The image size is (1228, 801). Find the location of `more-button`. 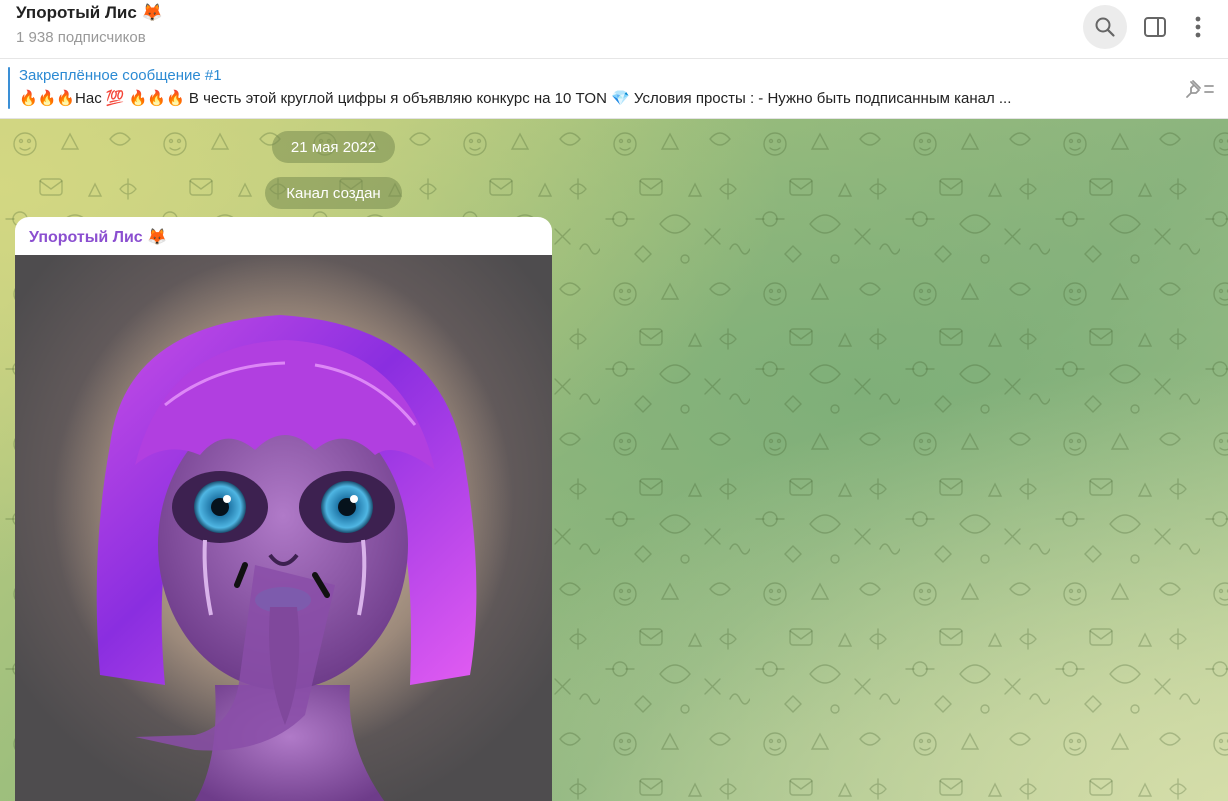

more-button is located at coordinates (1198, 27).